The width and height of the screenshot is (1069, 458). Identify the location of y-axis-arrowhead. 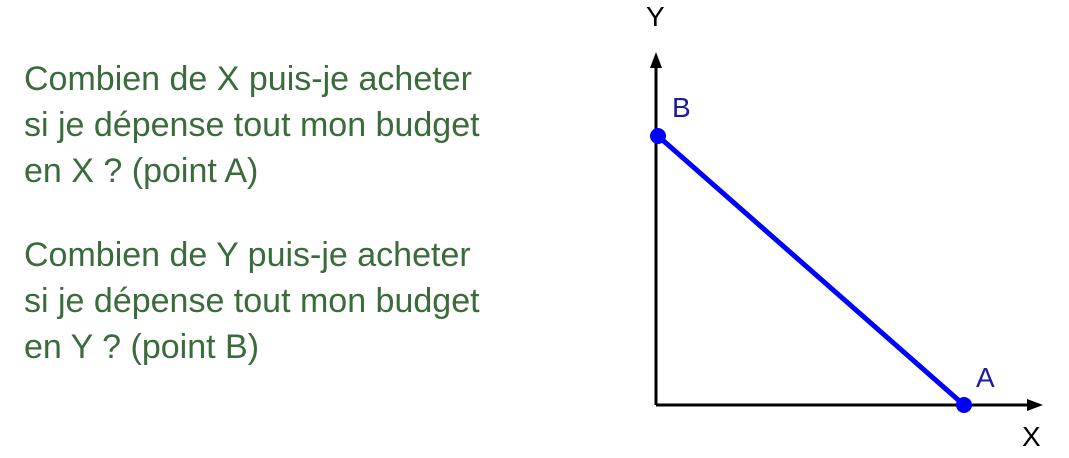
(656, 60).